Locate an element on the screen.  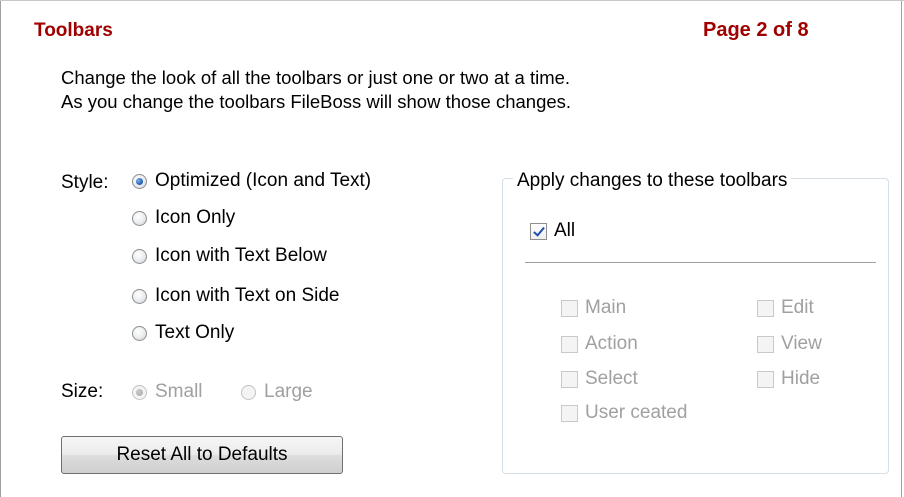
apply-changes-legend: Apply changes to these toolbars is located at coordinates (652, 181).